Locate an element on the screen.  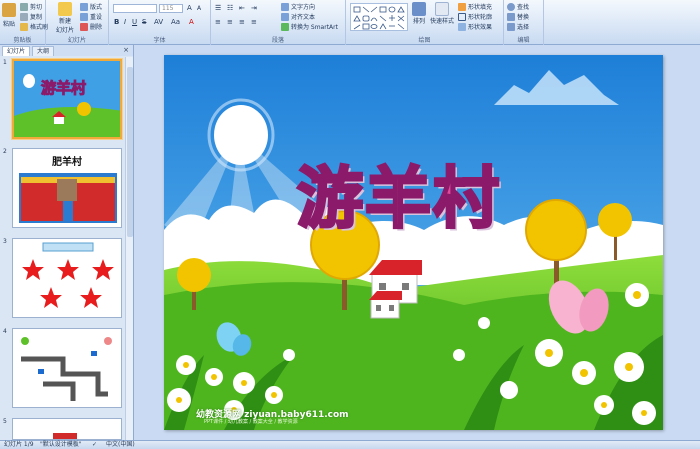
replace-button: 替换 is located at coordinates (518, 16).